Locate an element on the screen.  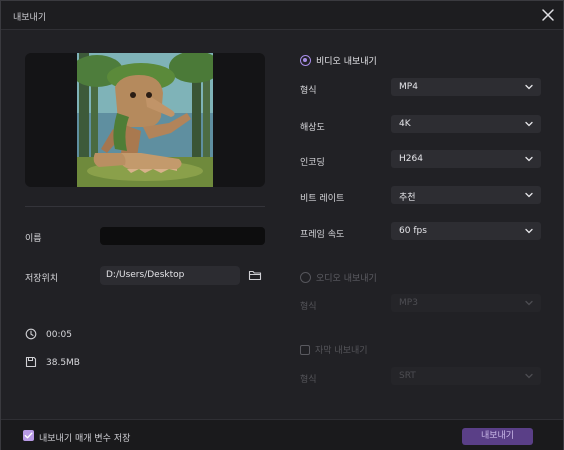
file-size-text: 38.5MB is located at coordinates (63, 363).